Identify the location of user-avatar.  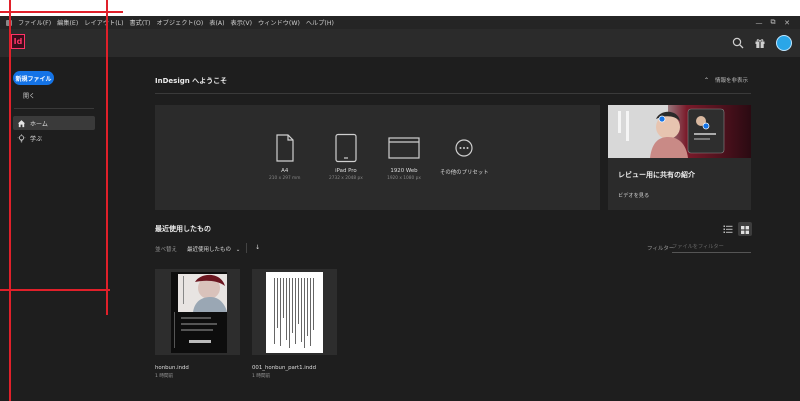
(784, 43).